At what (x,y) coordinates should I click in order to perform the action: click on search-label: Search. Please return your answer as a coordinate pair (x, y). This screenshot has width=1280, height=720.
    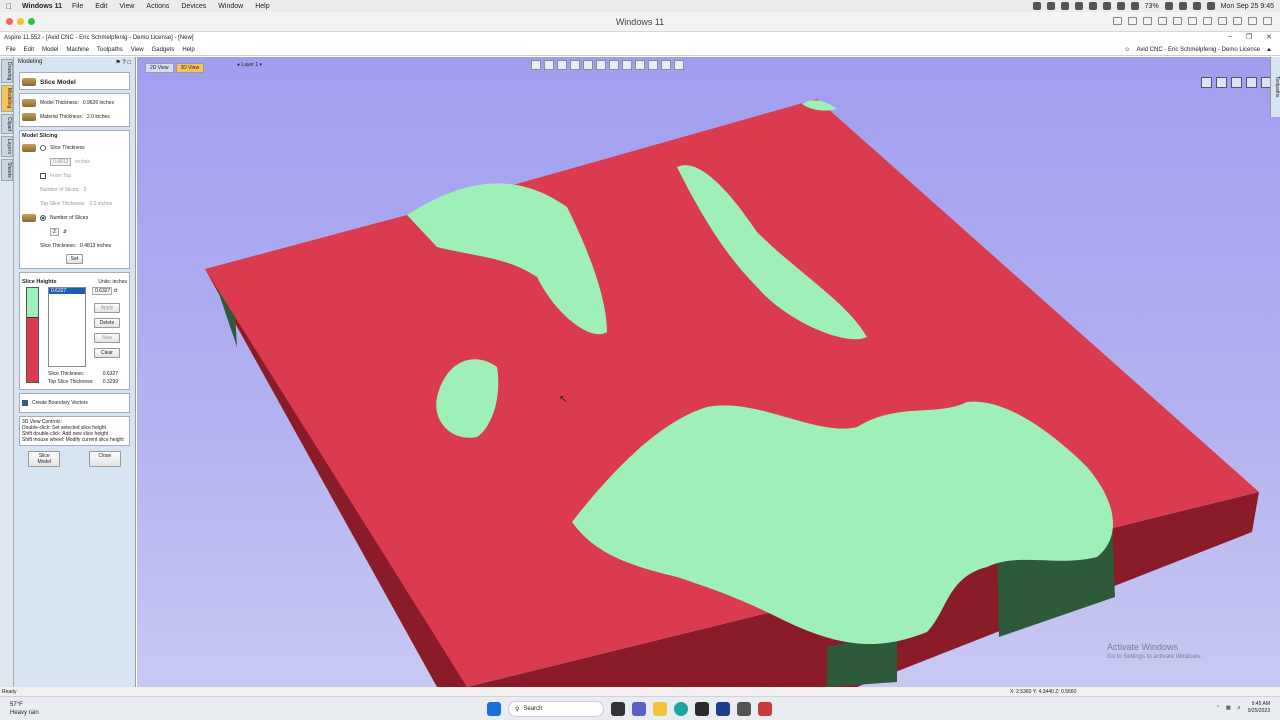
    Looking at the image, I should click on (533, 709).